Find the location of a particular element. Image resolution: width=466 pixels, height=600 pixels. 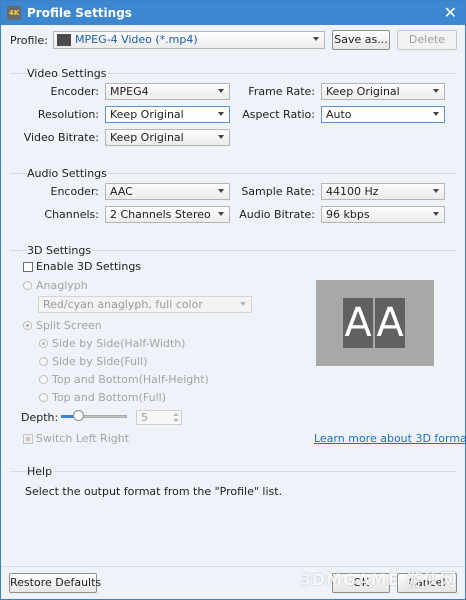

help-group is located at coordinates (233, 471).